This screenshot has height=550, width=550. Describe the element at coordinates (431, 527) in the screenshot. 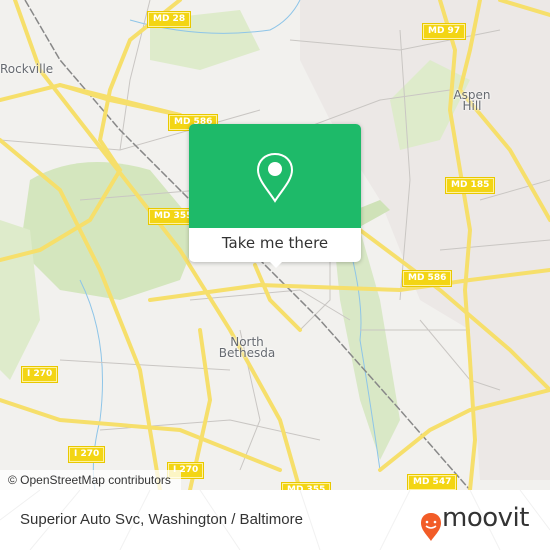

I see `moovit-logo-icon` at that location.